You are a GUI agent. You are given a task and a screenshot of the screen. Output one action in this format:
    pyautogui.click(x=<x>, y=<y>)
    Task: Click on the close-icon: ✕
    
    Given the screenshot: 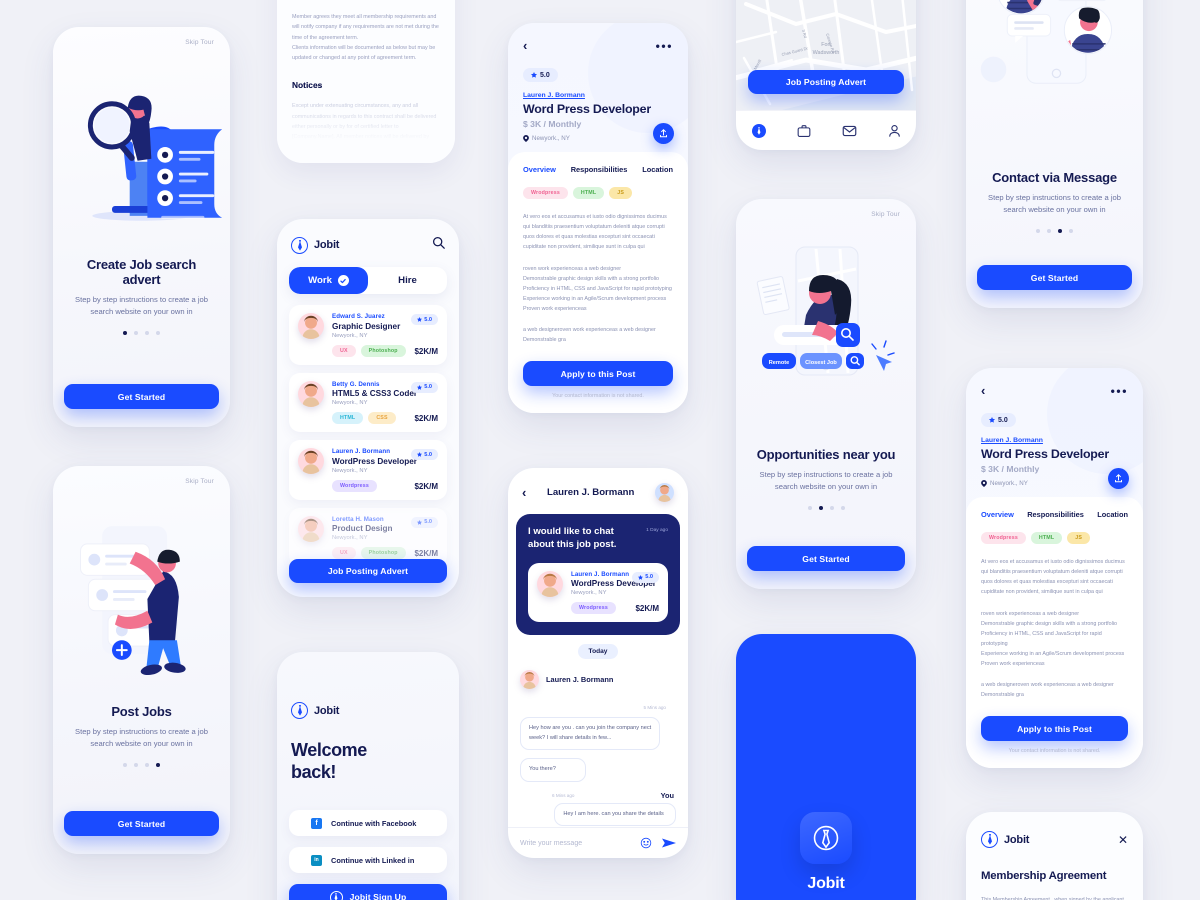 What is the action you would take?
    pyautogui.click(x=1123, y=840)
    